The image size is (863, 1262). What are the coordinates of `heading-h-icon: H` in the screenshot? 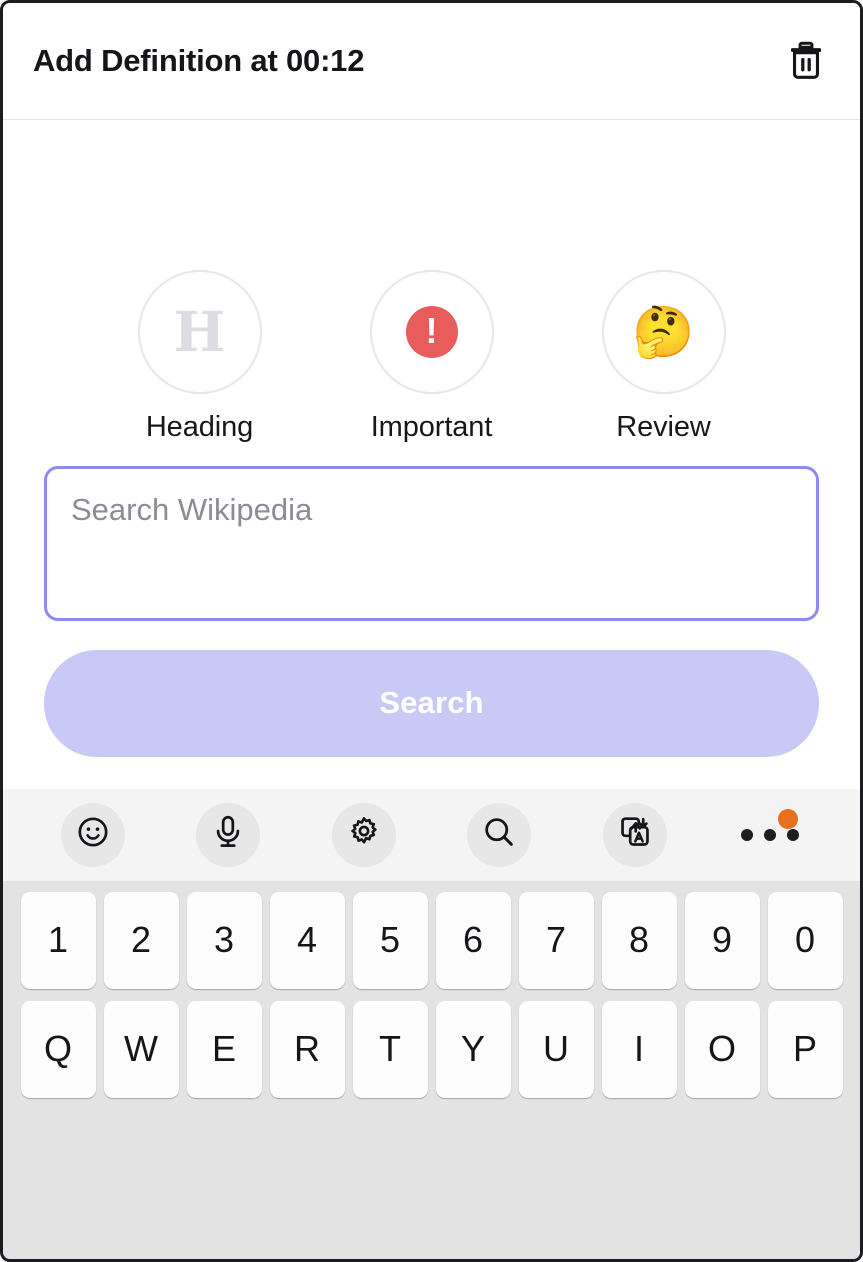 It's located at (199, 331).